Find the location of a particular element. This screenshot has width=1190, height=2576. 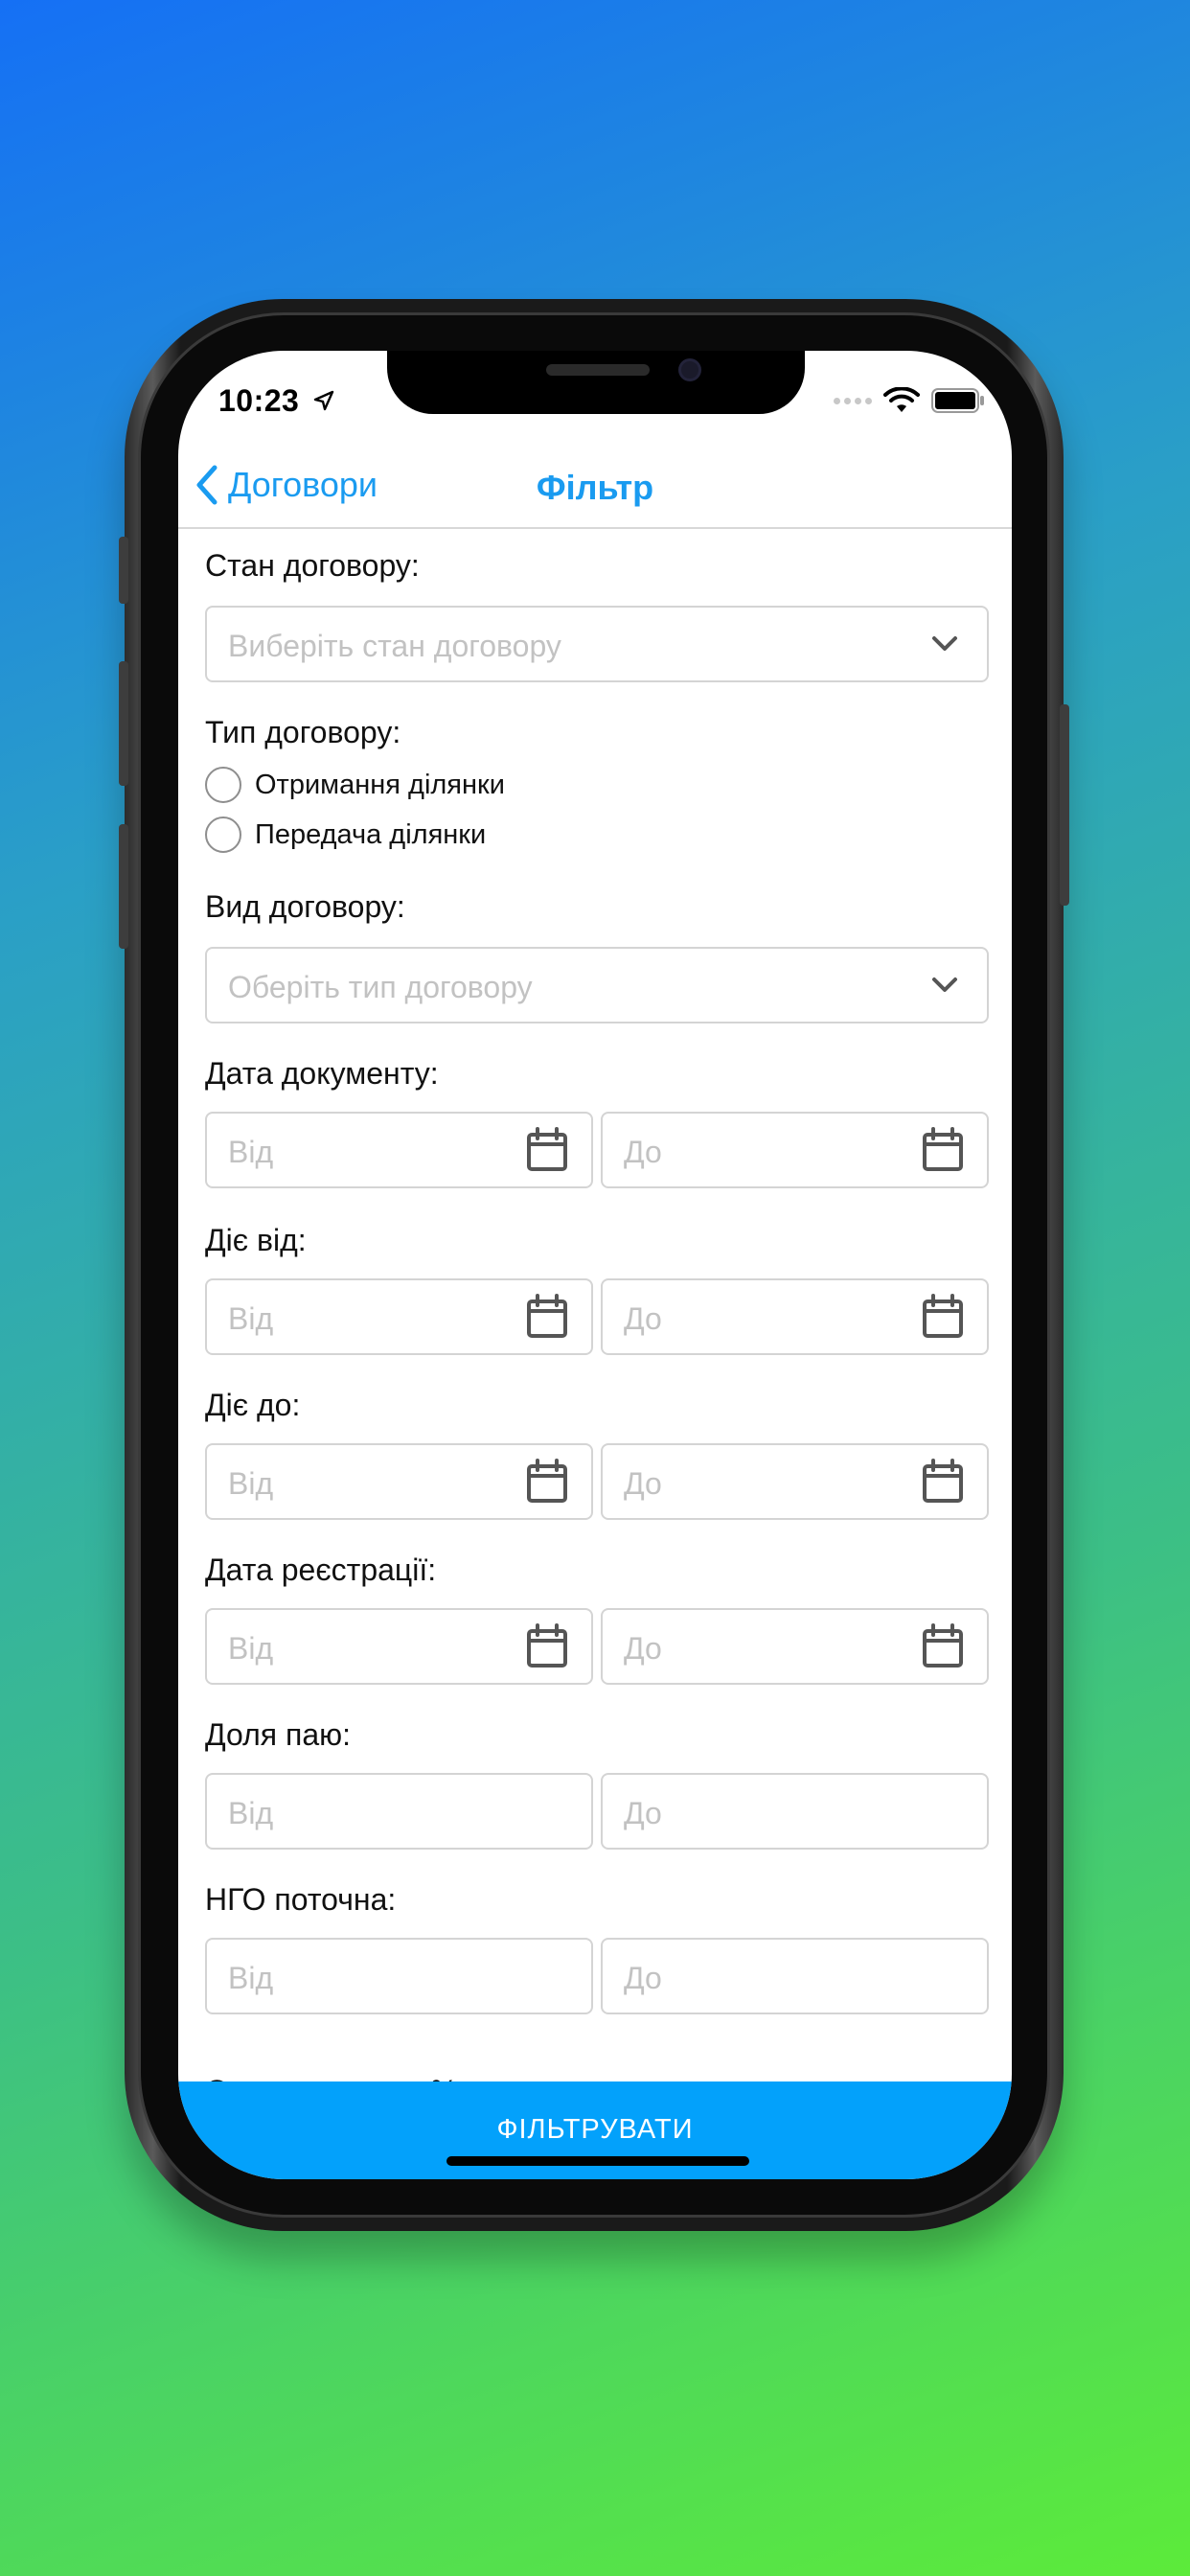

valid-to-from-placeholder: Від is located at coordinates (251, 1483).